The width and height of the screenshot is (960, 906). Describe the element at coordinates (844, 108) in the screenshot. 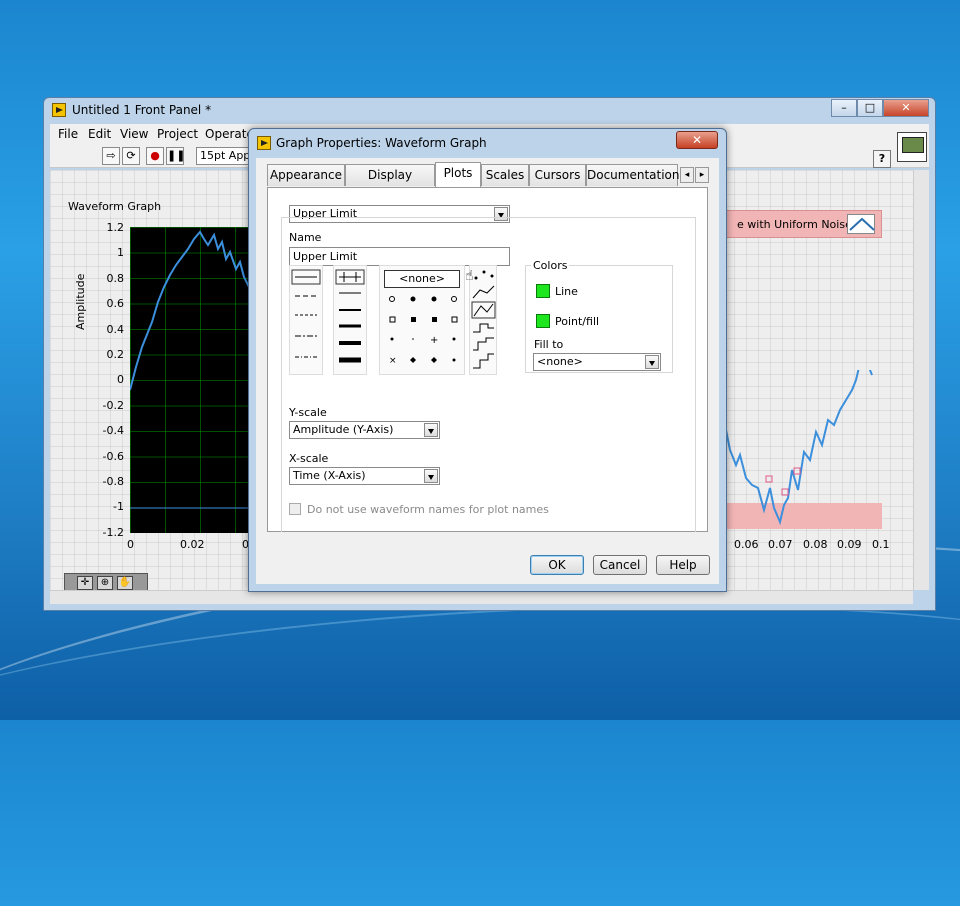

I see `minimize-button: –` at that location.